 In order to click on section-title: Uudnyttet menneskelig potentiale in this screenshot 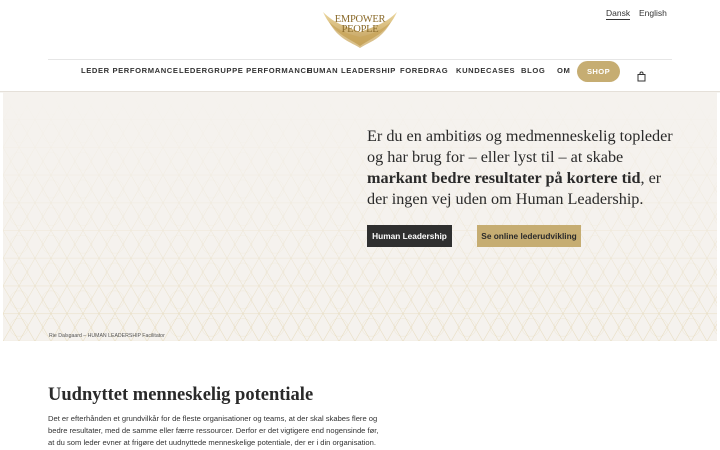, I will do `click(181, 395)`.